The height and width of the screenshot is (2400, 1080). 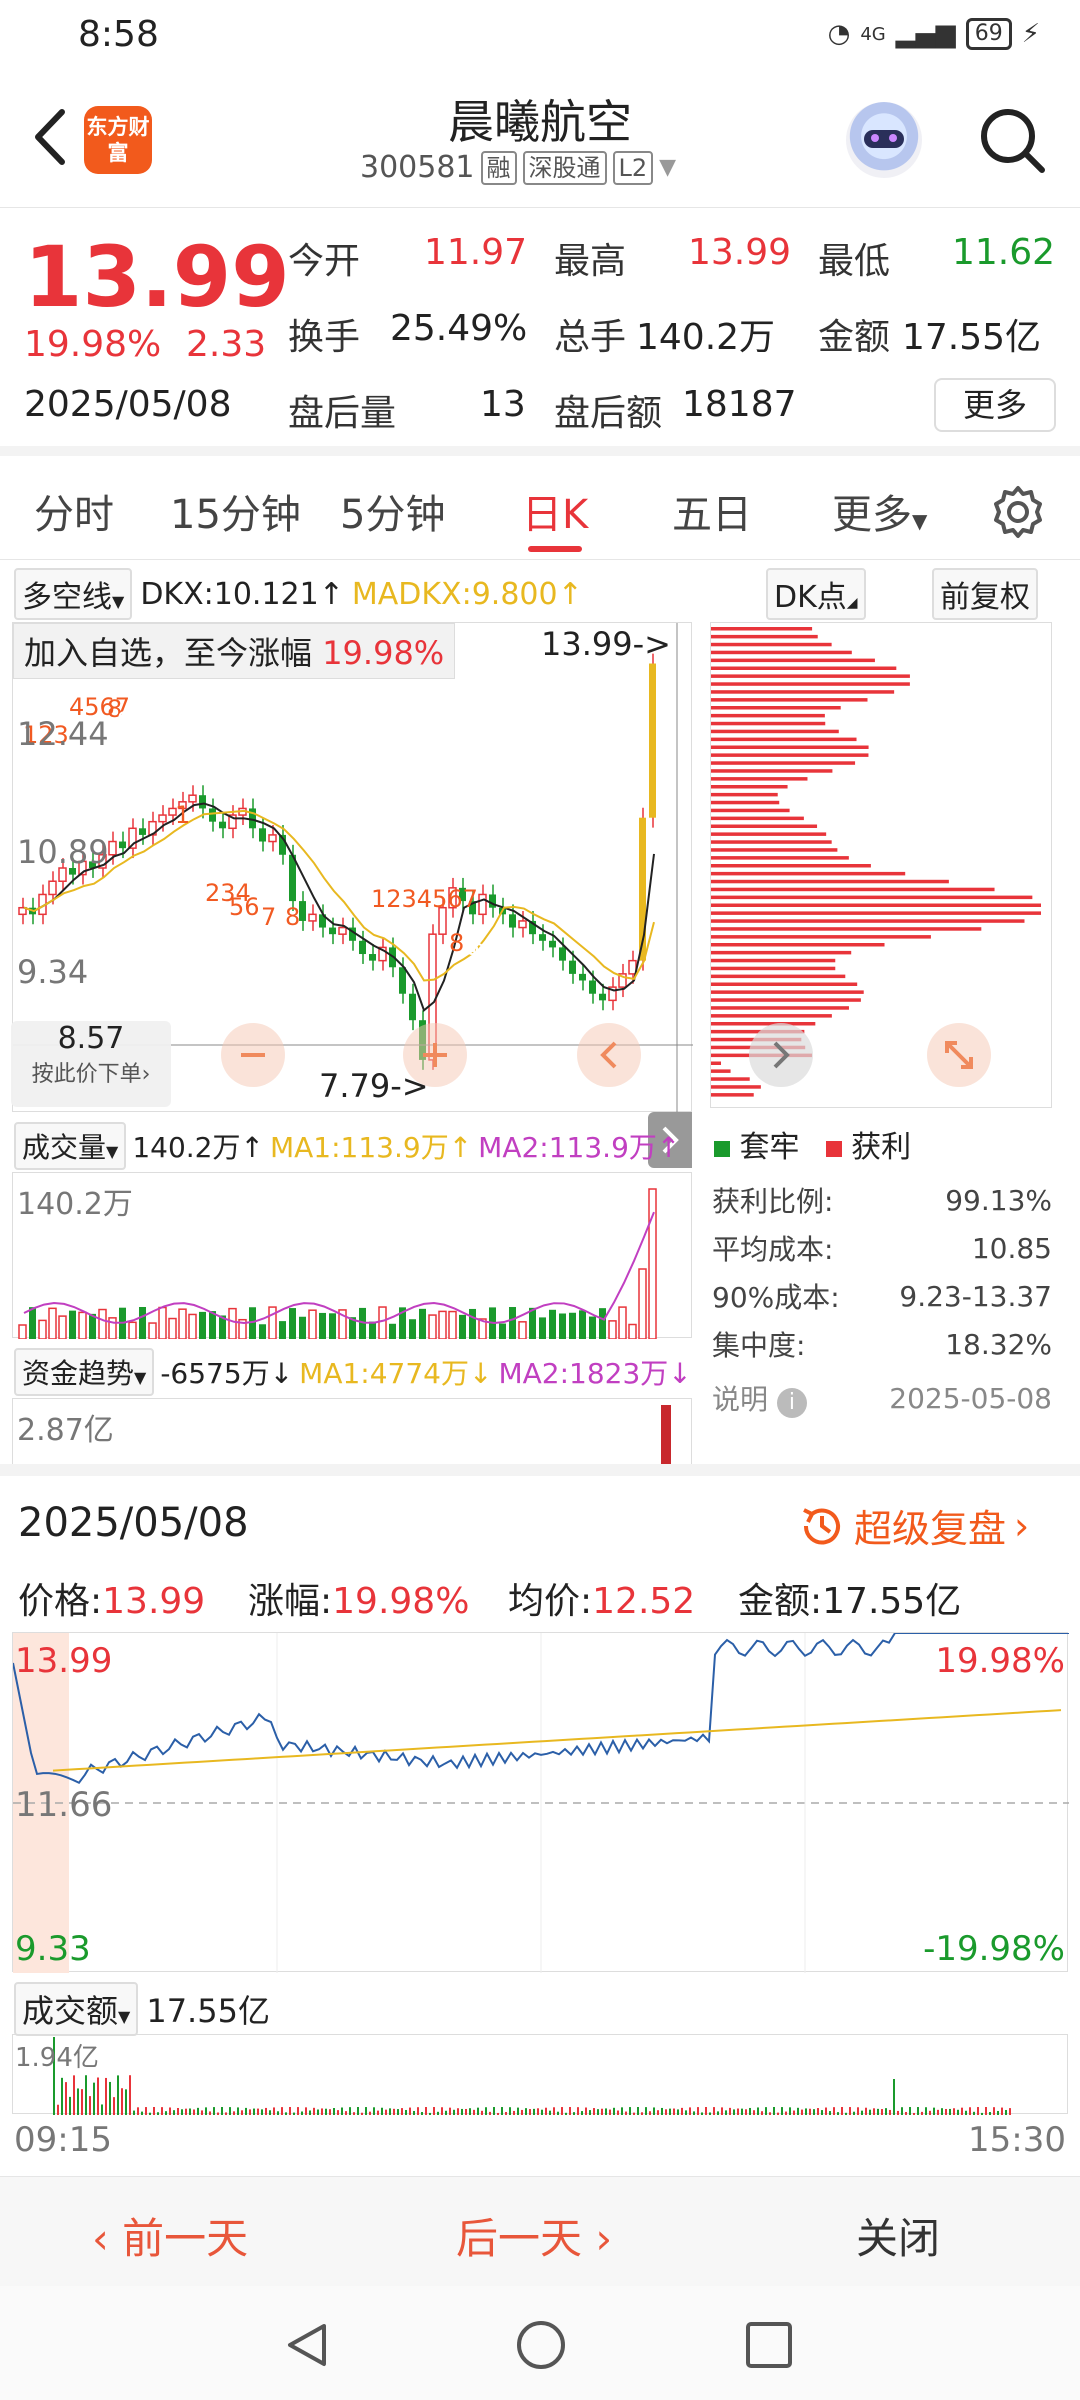 What do you see at coordinates (881, 865) in the screenshot?
I see `chip-distribution-chart` at bounding box center [881, 865].